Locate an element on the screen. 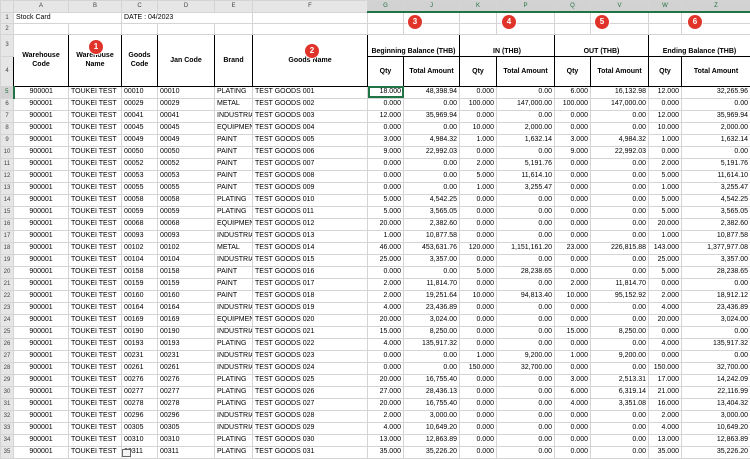 This screenshot has width=750, height=459. row-header: 8 is located at coordinates (7, 128).